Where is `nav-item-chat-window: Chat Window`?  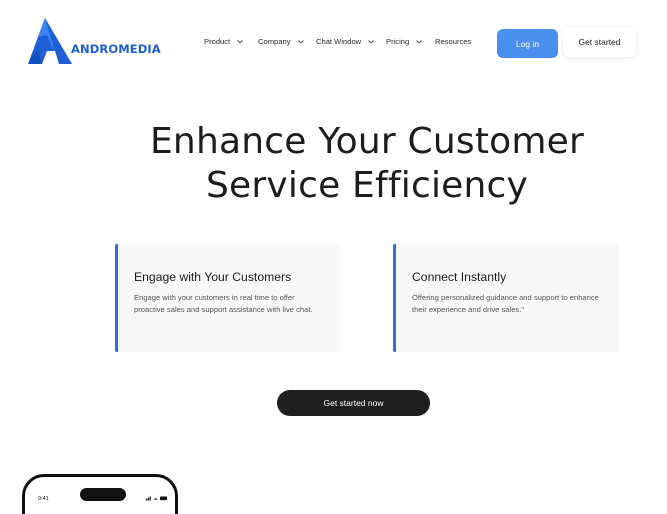
nav-item-chat-window: Chat Window is located at coordinates (345, 41).